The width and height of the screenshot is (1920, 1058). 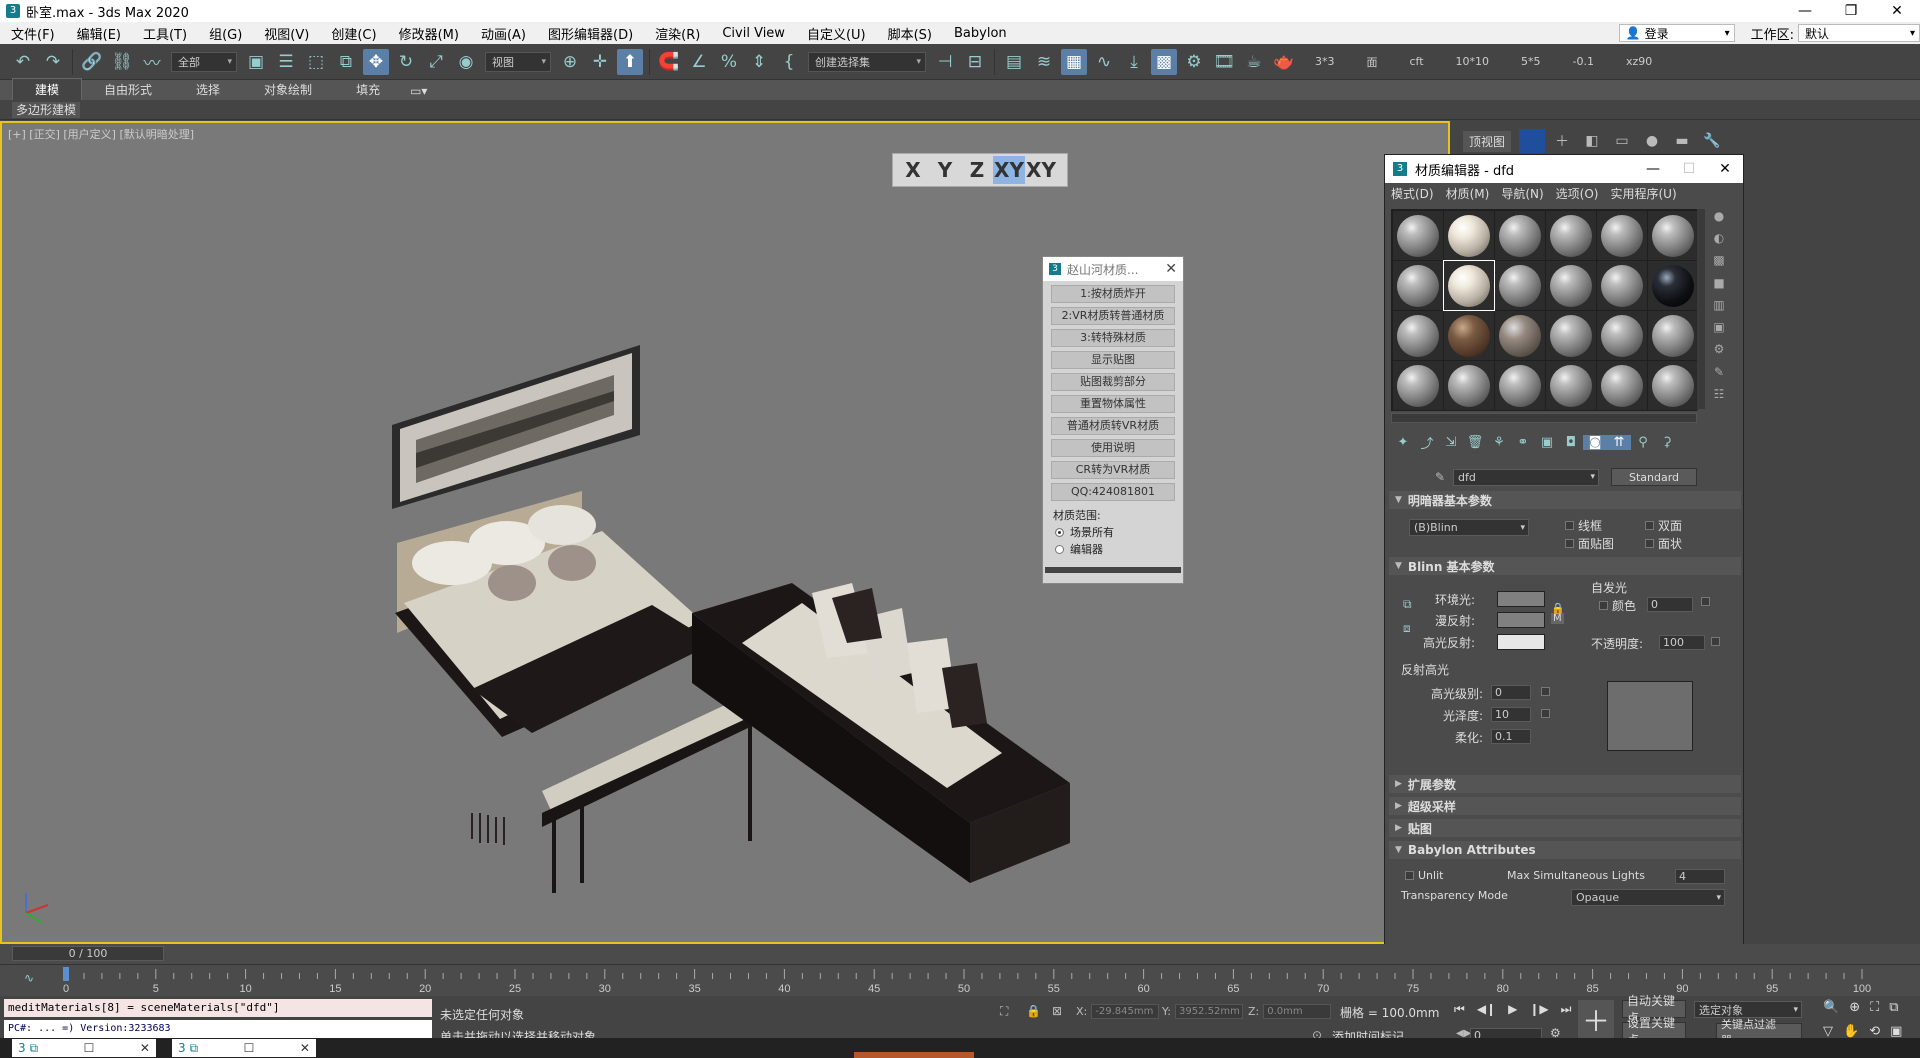 I want to click on menu-scripting: 脚本(S), so click(x=910, y=33).